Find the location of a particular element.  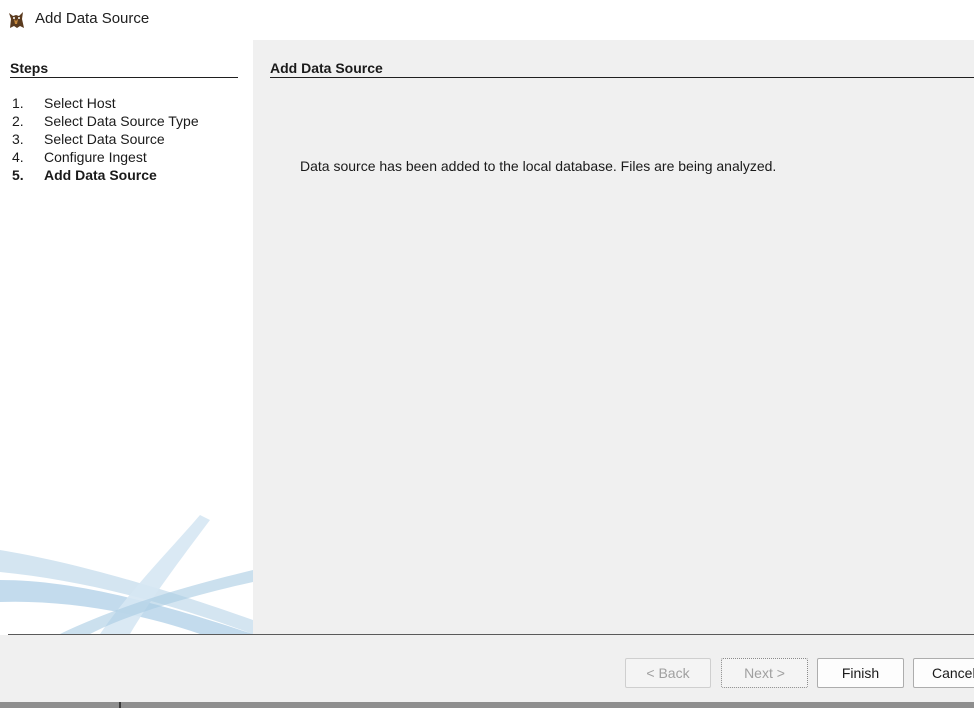

step-label: Select Data Source is located at coordinates (104, 139).